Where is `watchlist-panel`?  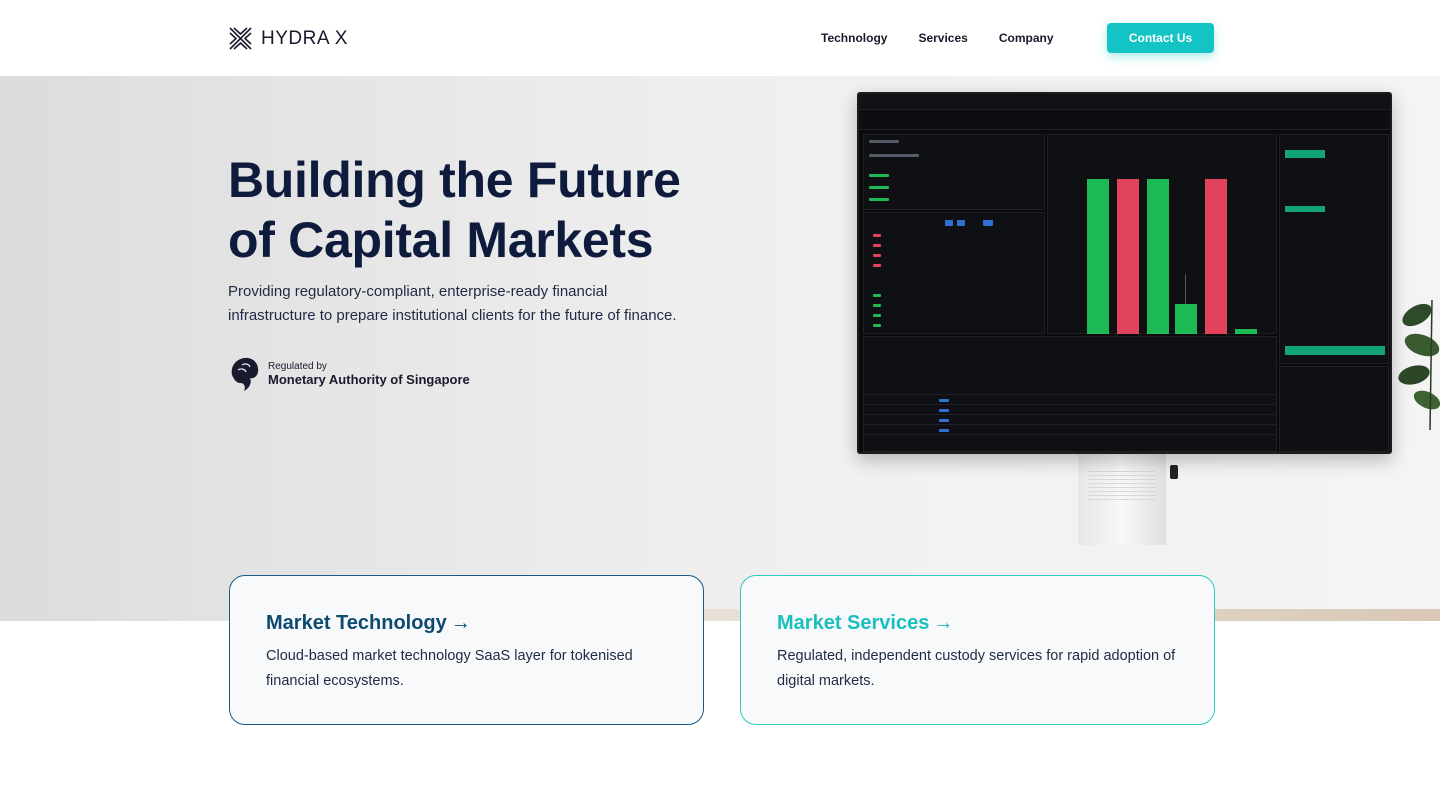 watchlist-panel is located at coordinates (954, 172).